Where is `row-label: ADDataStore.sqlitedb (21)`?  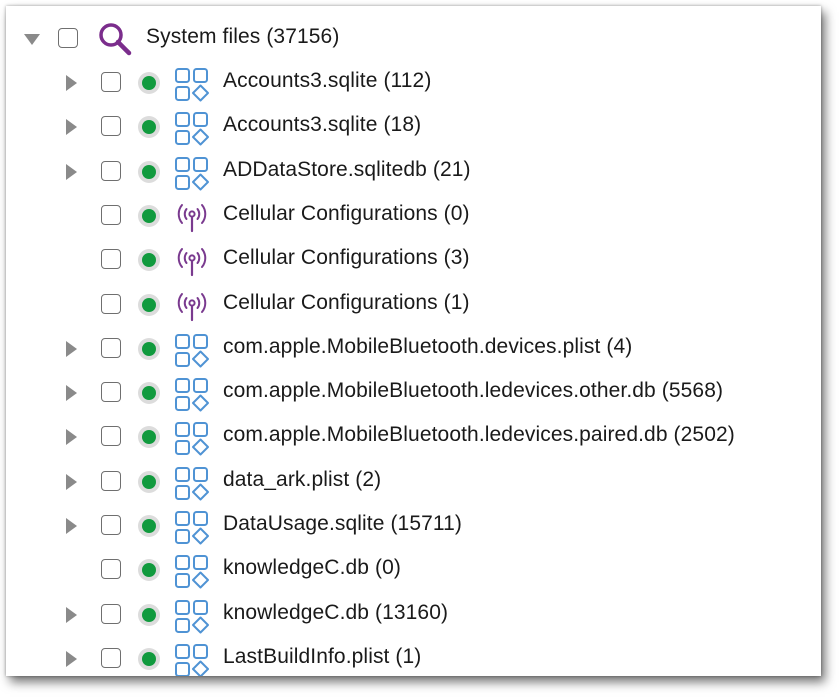
row-label: ADDataStore.sqlitedb (21) is located at coordinates (347, 169).